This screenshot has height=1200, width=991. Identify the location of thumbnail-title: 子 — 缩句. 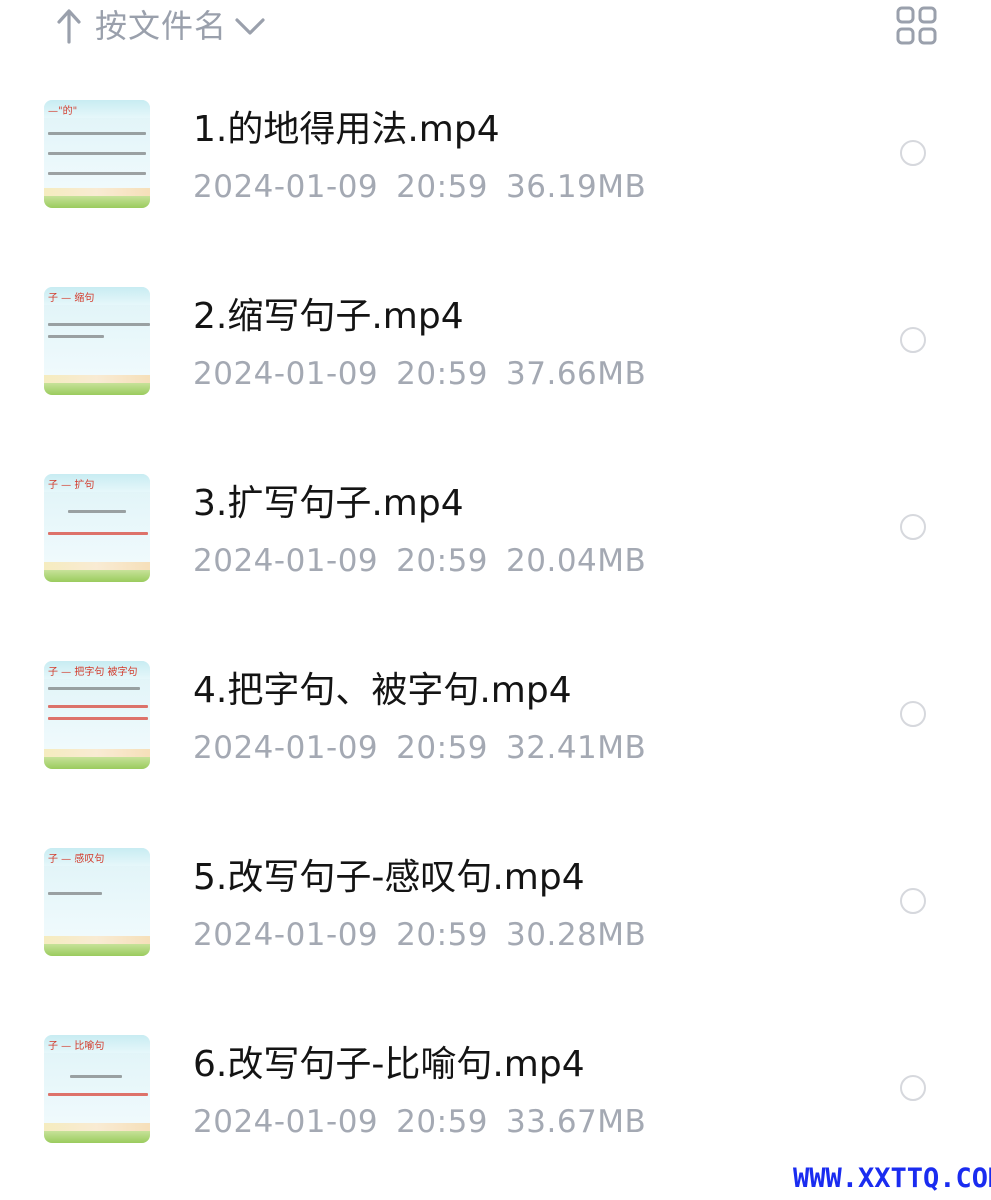
(71, 298).